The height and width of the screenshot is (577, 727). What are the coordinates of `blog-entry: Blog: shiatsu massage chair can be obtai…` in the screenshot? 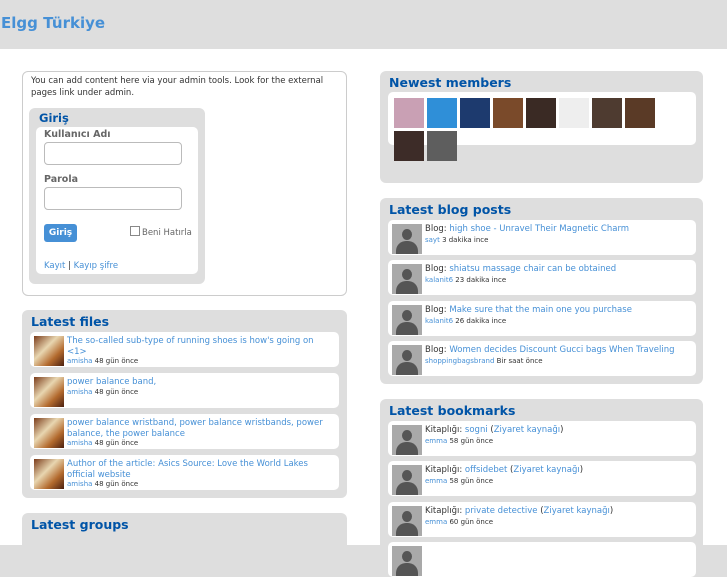 It's located at (520, 269).